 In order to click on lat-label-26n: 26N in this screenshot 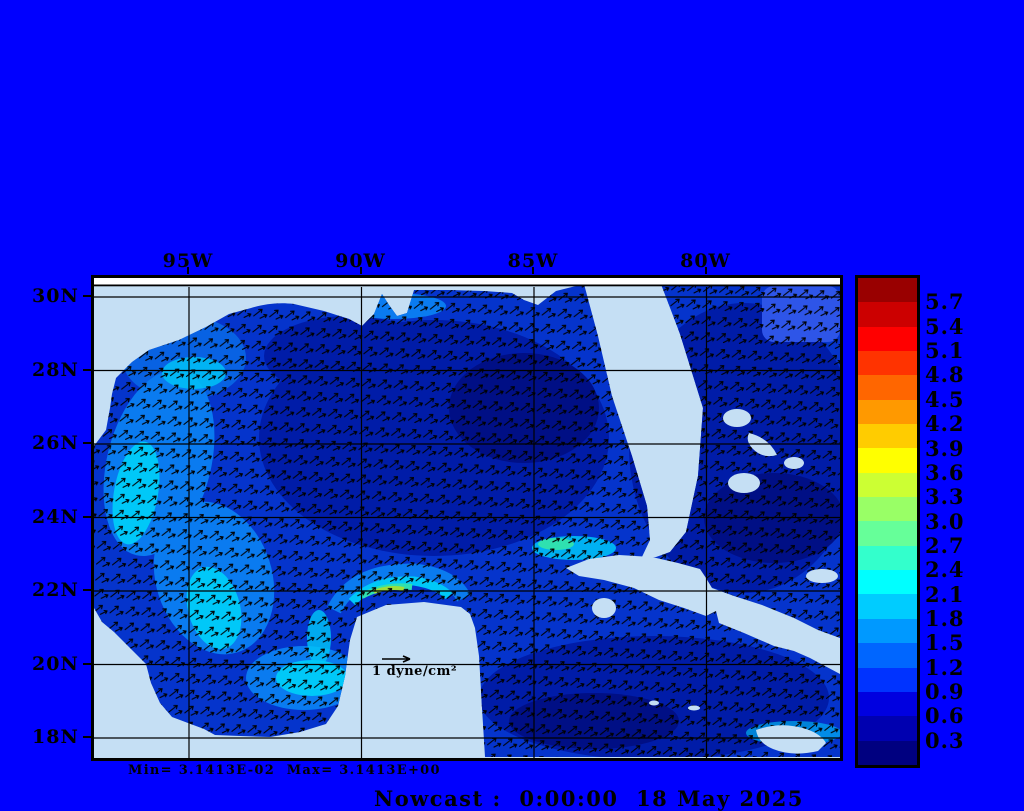, I will do `click(55, 443)`.